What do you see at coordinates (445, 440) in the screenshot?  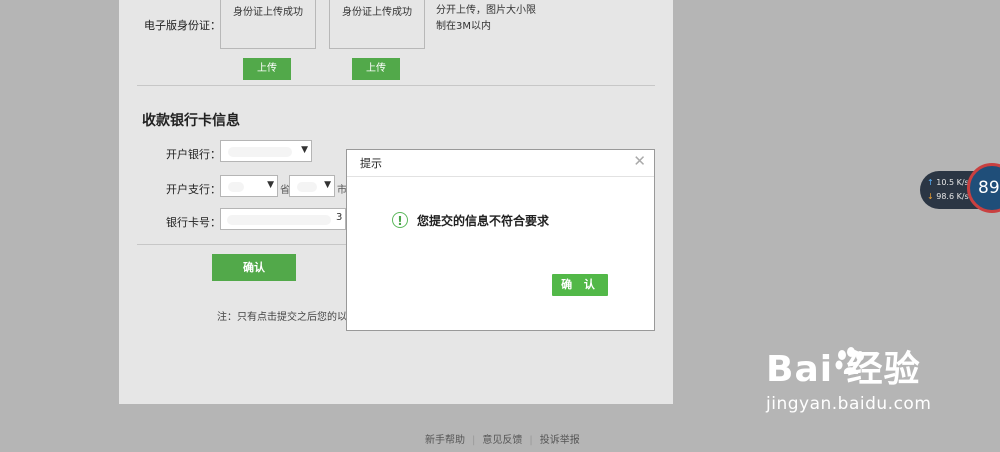 I see `footer-link-help: 新手帮助` at bounding box center [445, 440].